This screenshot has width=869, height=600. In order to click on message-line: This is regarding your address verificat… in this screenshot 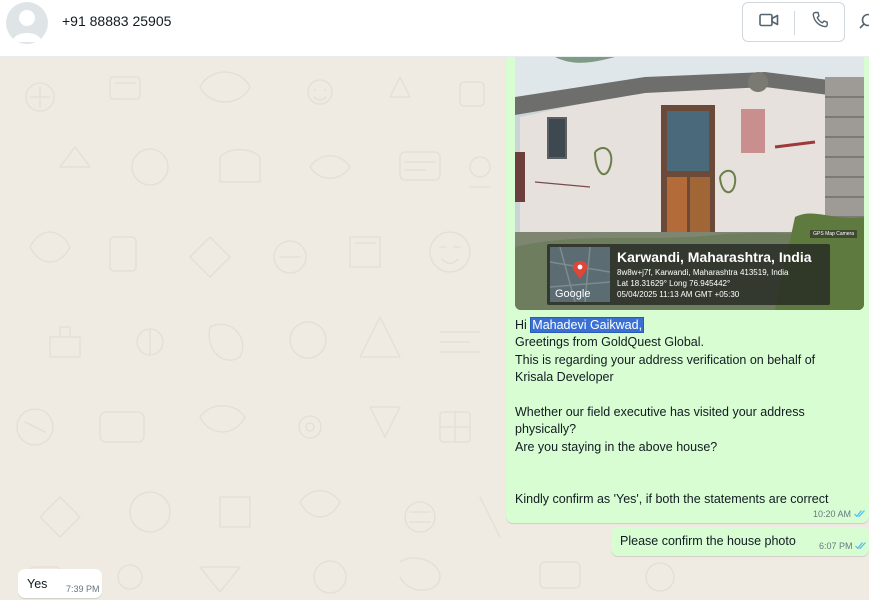, I will do `click(665, 359)`.